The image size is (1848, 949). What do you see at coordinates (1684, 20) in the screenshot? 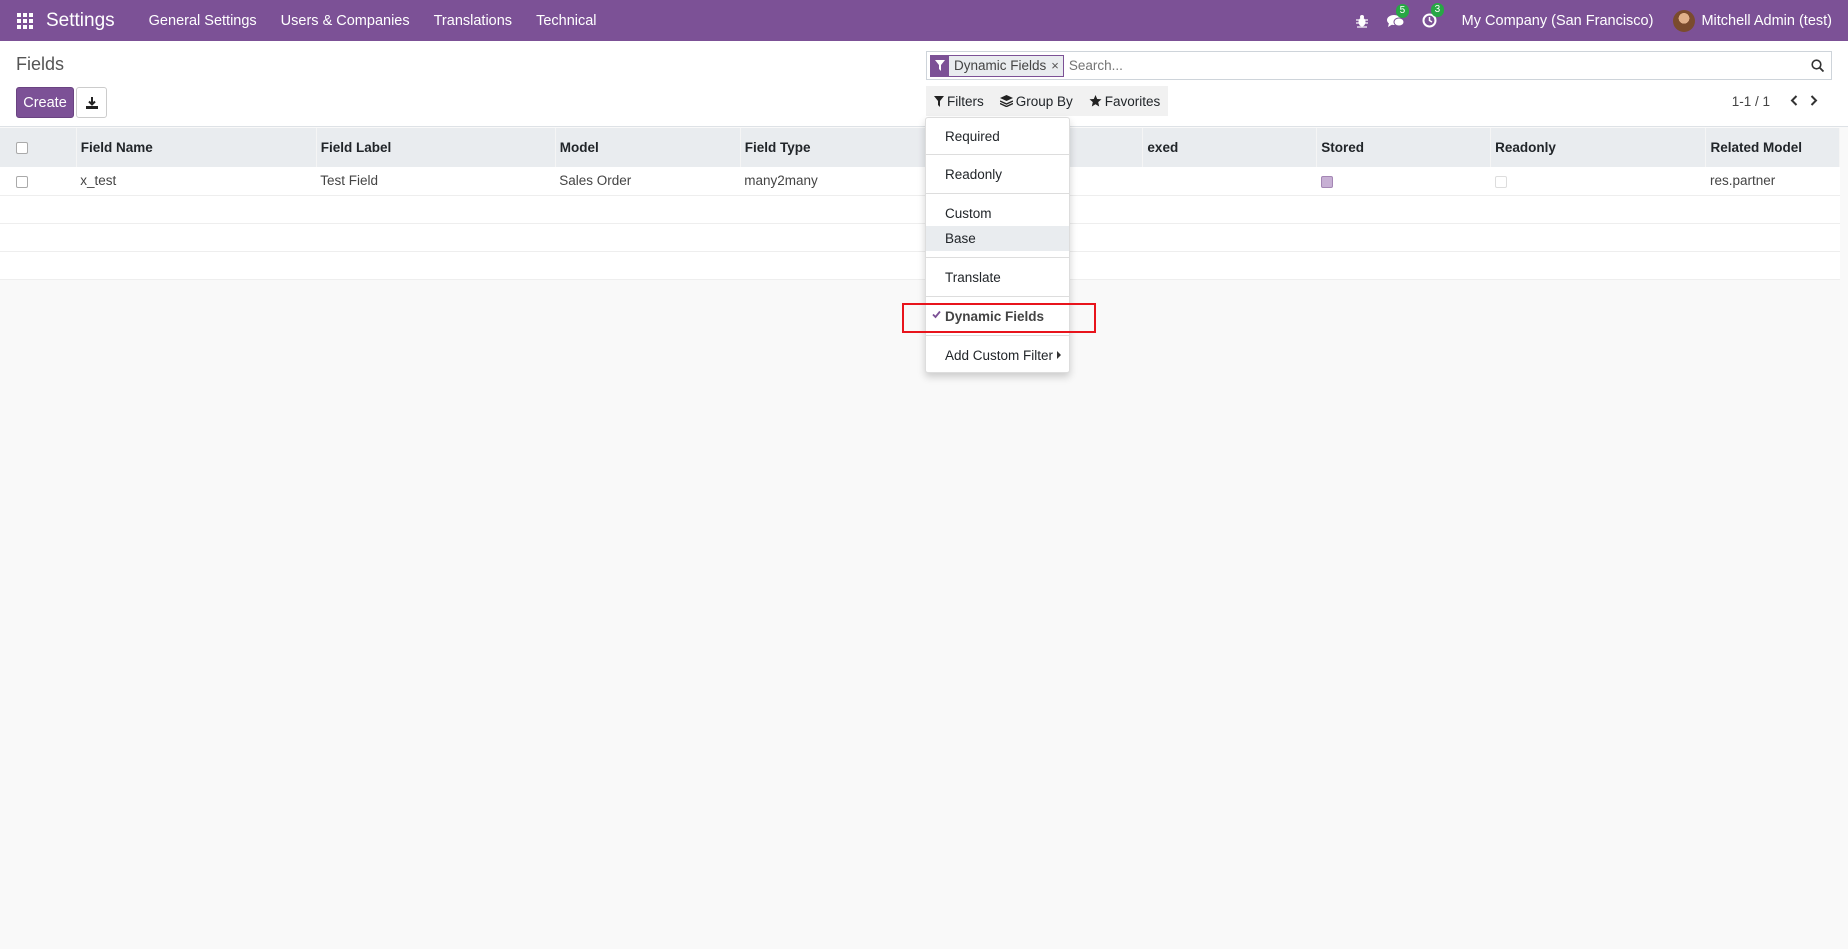
I see `user-avatar` at bounding box center [1684, 20].